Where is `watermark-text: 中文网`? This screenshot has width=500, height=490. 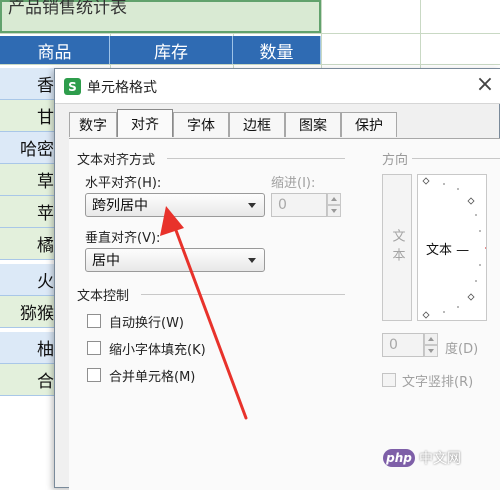 watermark-text: 中文网 is located at coordinates (440, 459).